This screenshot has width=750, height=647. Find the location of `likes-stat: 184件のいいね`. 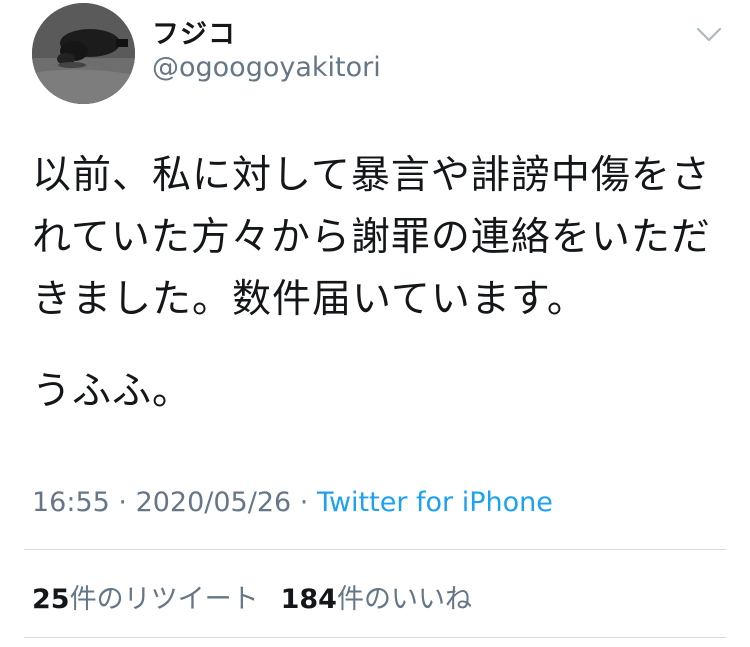

likes-stat: 184件のいいね is located at coordinates (376, 599).